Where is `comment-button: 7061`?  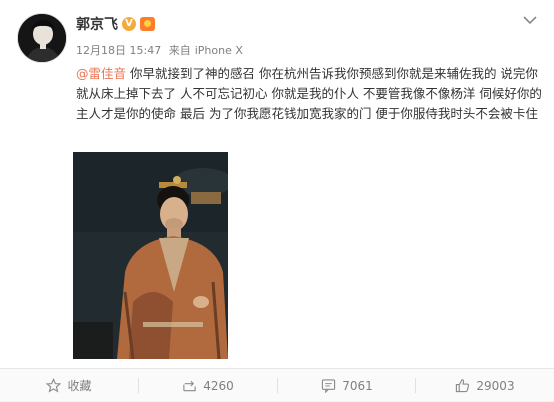 comment-button: 7061 is located at coordinates (347, 385).